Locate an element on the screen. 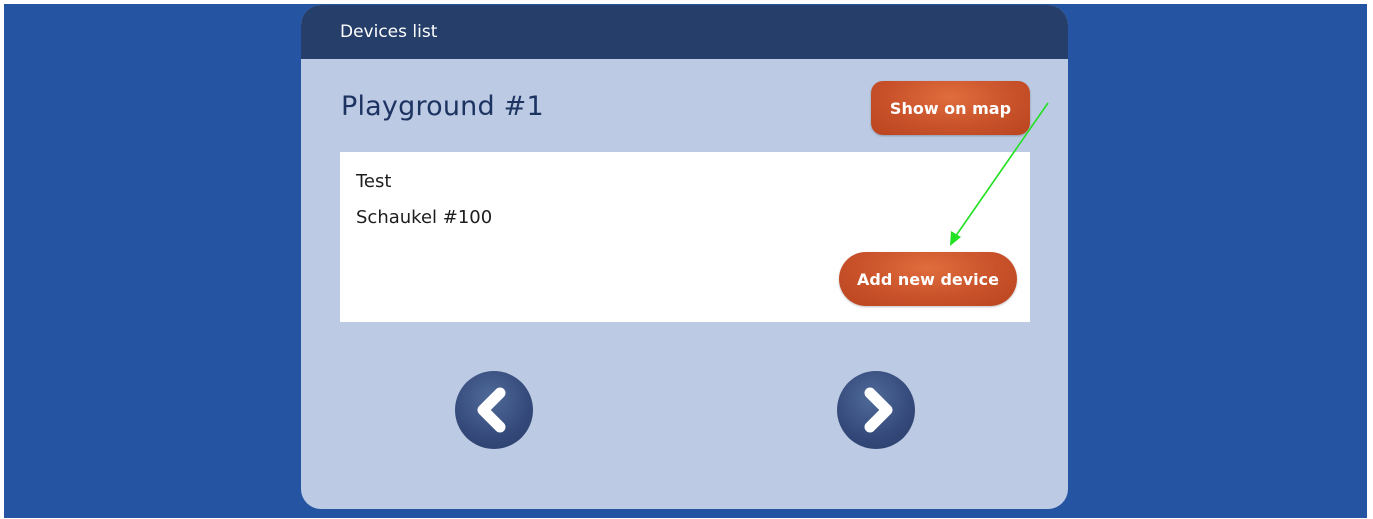  card-header: Devices list is located at coordinates (684, 32).